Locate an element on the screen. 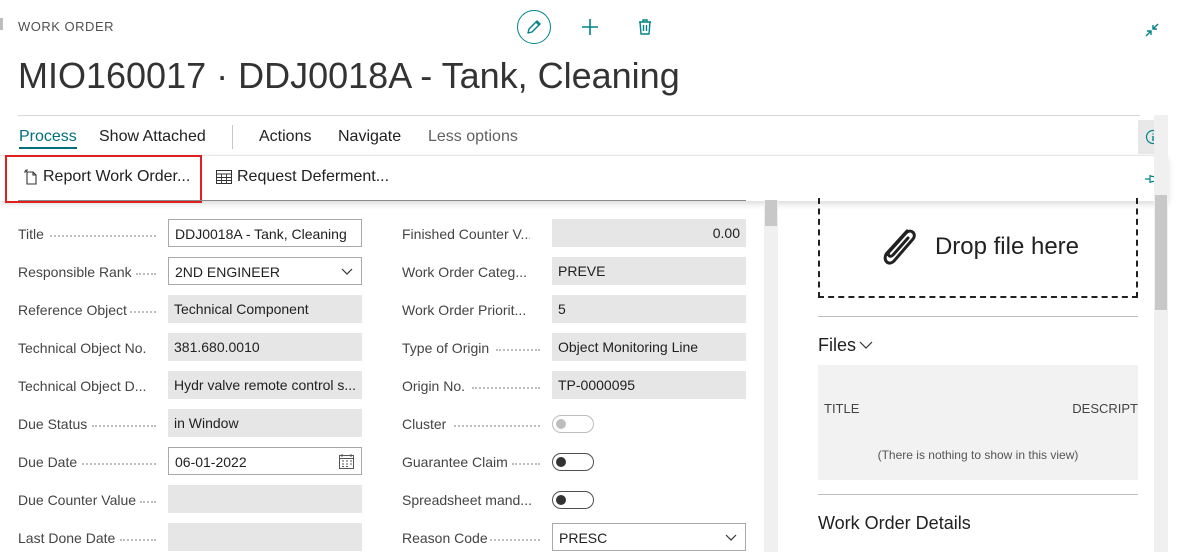 The image size is (1188, 552). due-status-field: in Window is located at coordinates (265, 423).